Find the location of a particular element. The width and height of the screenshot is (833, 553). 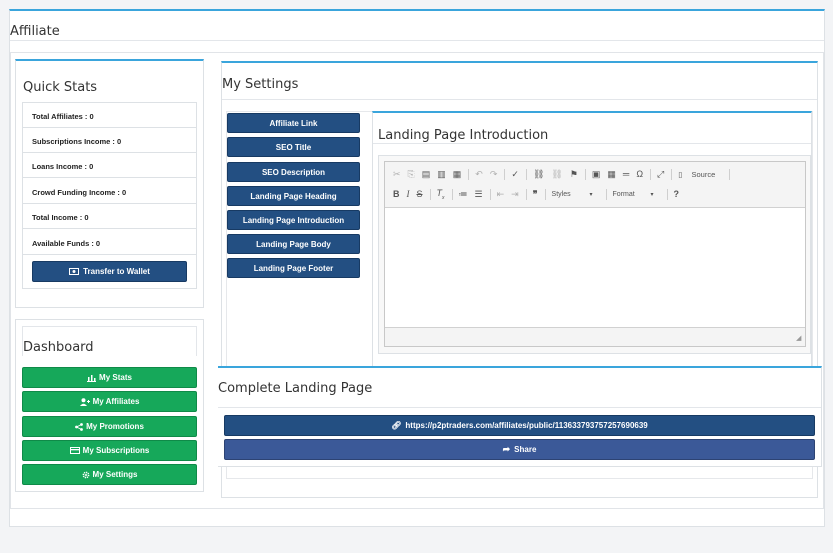

bold-icon: B is located at coordinates (396, 194).